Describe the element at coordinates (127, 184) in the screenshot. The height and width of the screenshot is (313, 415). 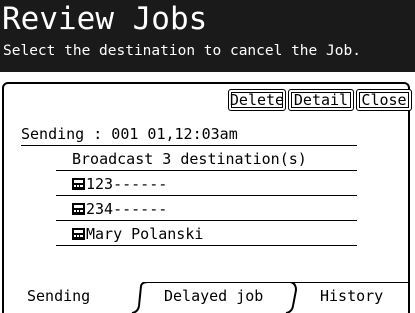
I see `destination-label: 123------` at that location.